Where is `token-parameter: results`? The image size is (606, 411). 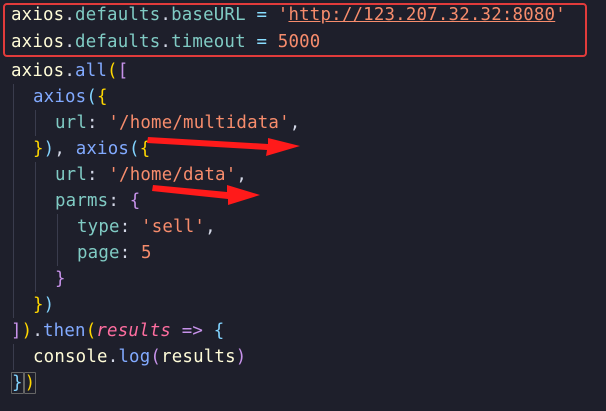 token-parameter: results is located at coordinates (134, 331).